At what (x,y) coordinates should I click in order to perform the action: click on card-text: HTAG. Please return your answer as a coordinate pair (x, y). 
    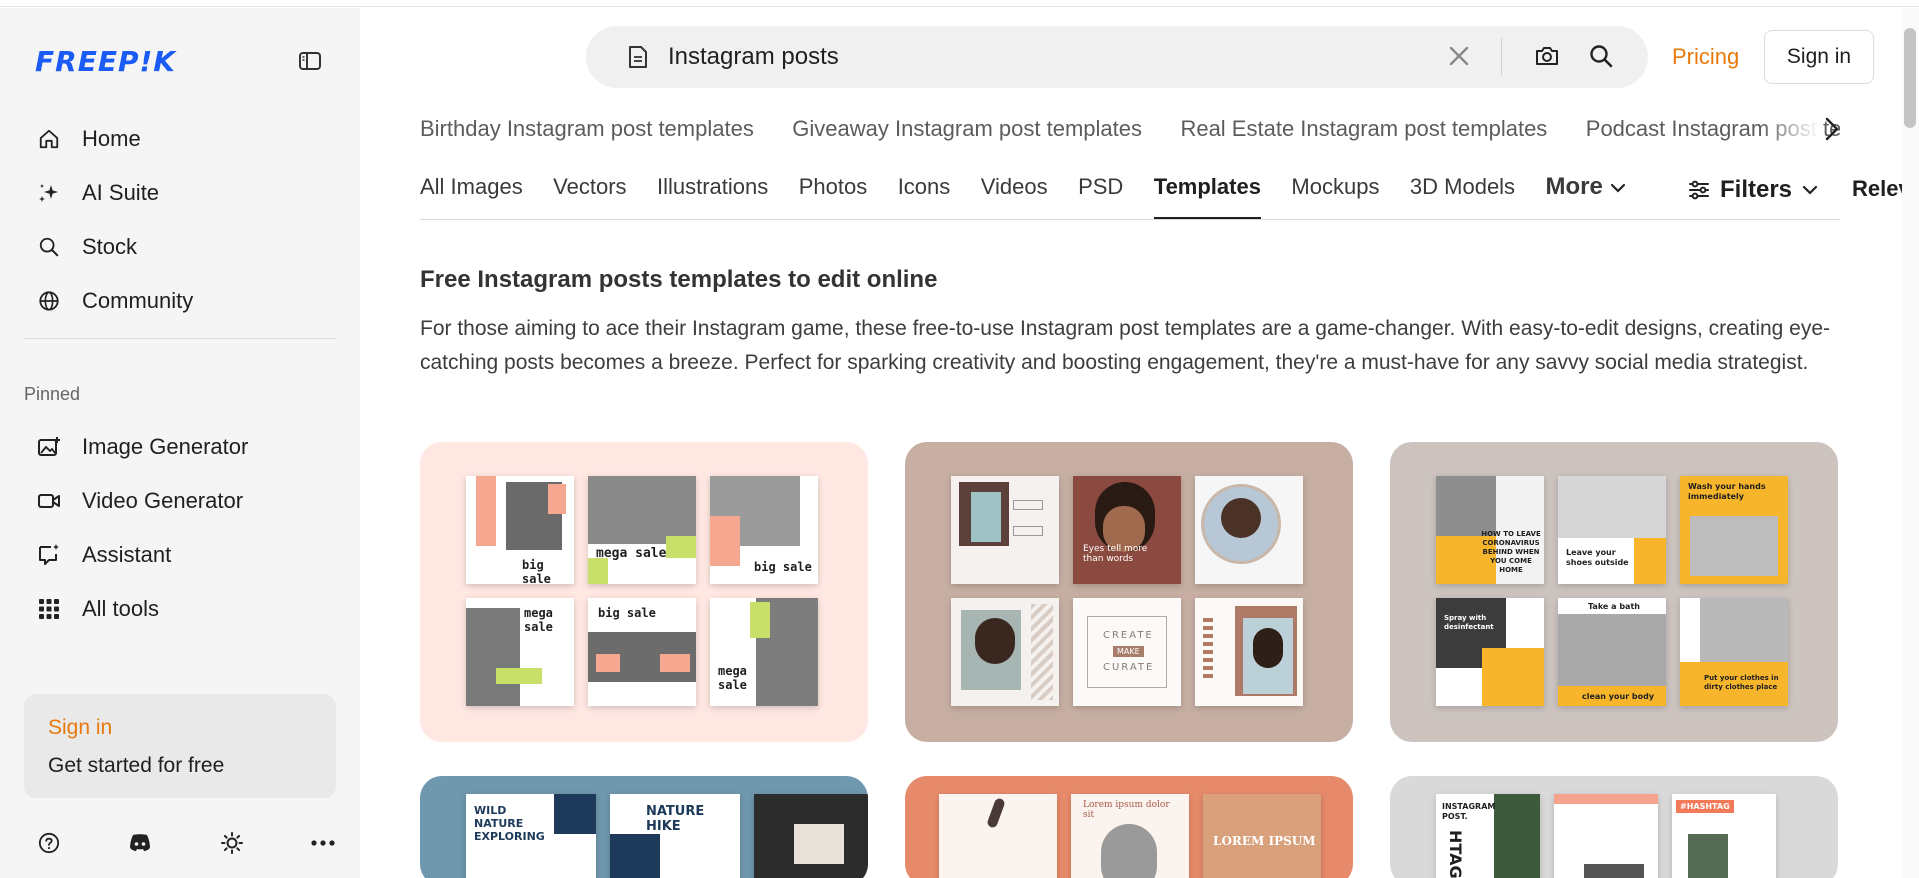
    Looking at the image, I should click on (1455, 854).